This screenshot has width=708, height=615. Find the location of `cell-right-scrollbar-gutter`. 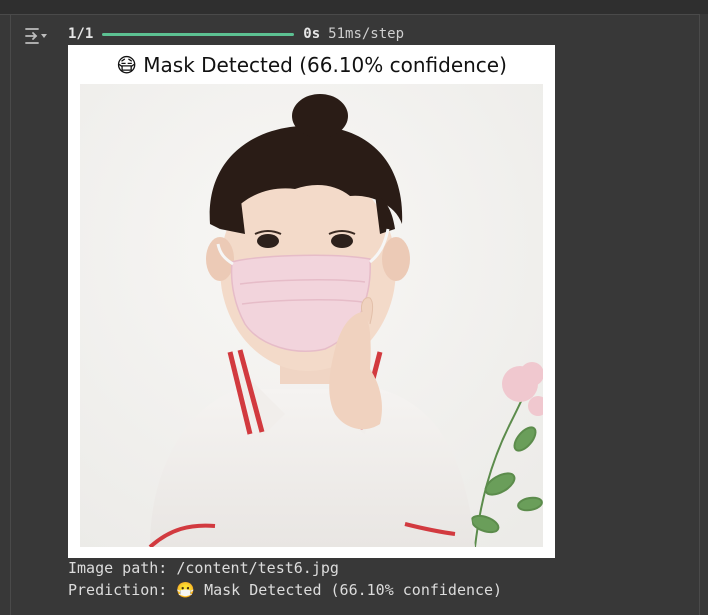

cell-right-scrollbar-gutter is located at coordinates (703, 314).